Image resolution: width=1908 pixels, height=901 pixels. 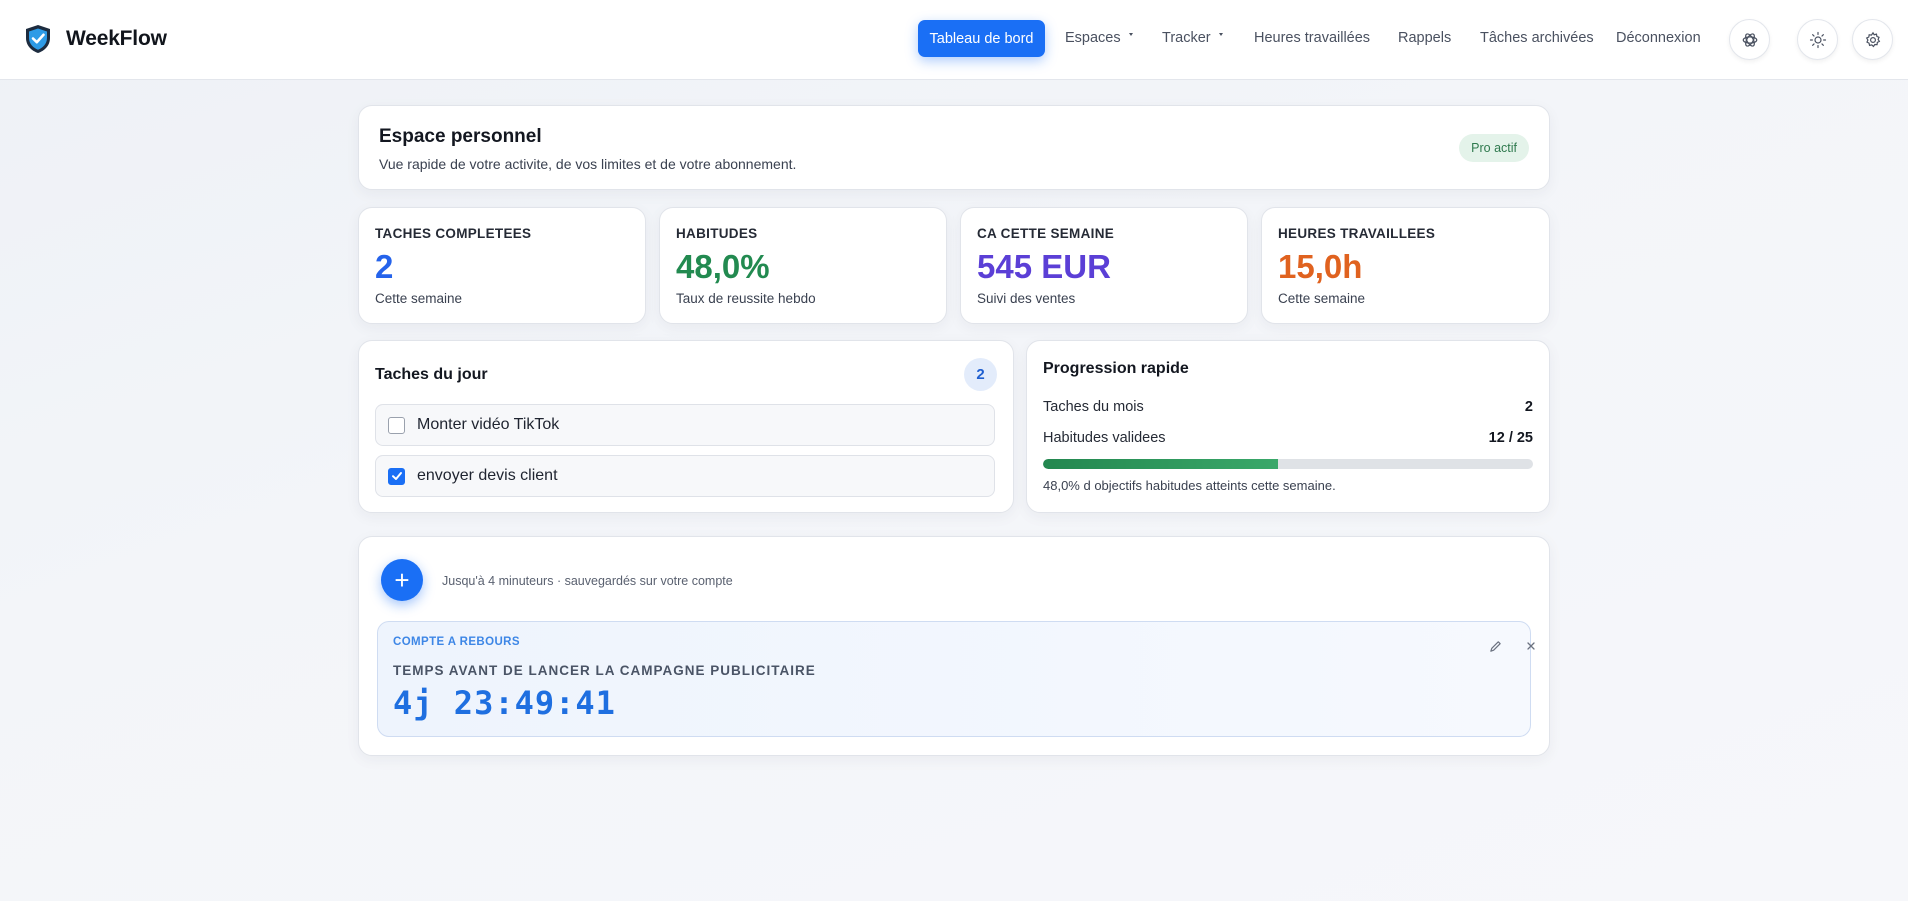 What do you see at coordinates (723, 266) in the screenshot?
I see `stat-value: 48,0%` at bounding box center [723, 266].